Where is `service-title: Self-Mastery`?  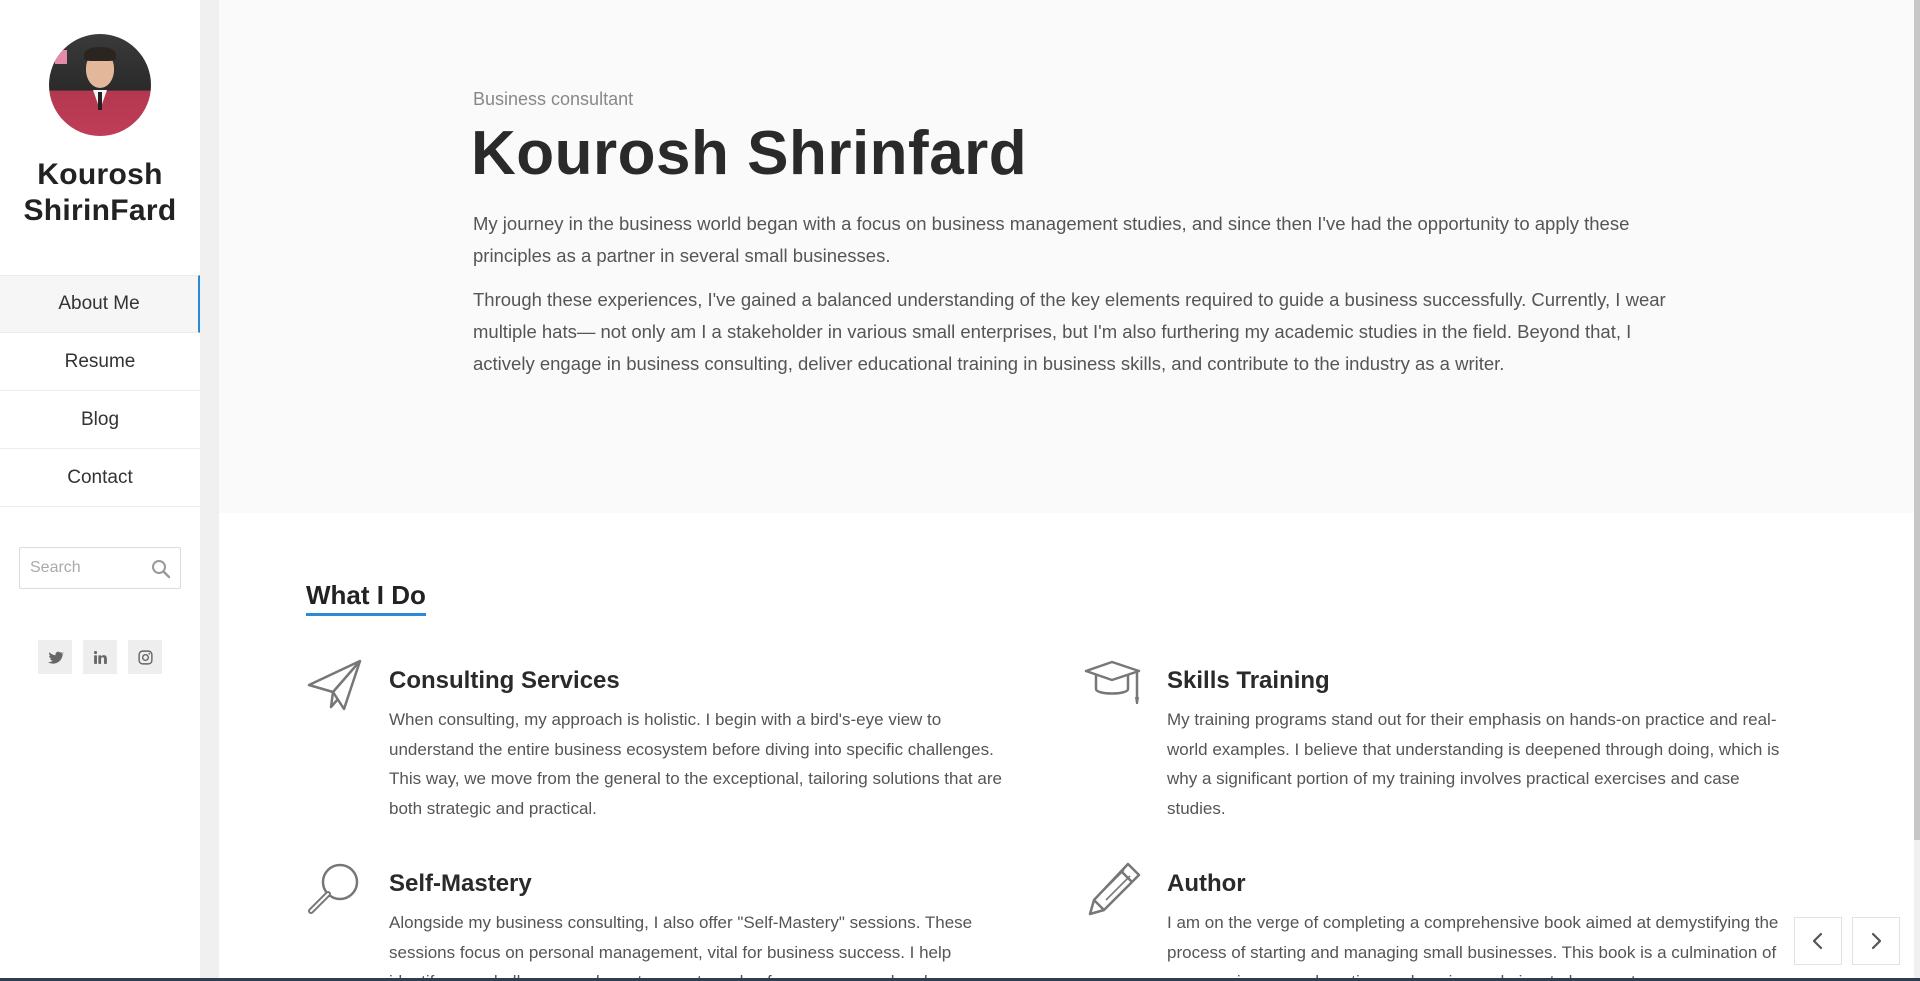
service-title: Self-Mastery is located at coordinates (460, 883).